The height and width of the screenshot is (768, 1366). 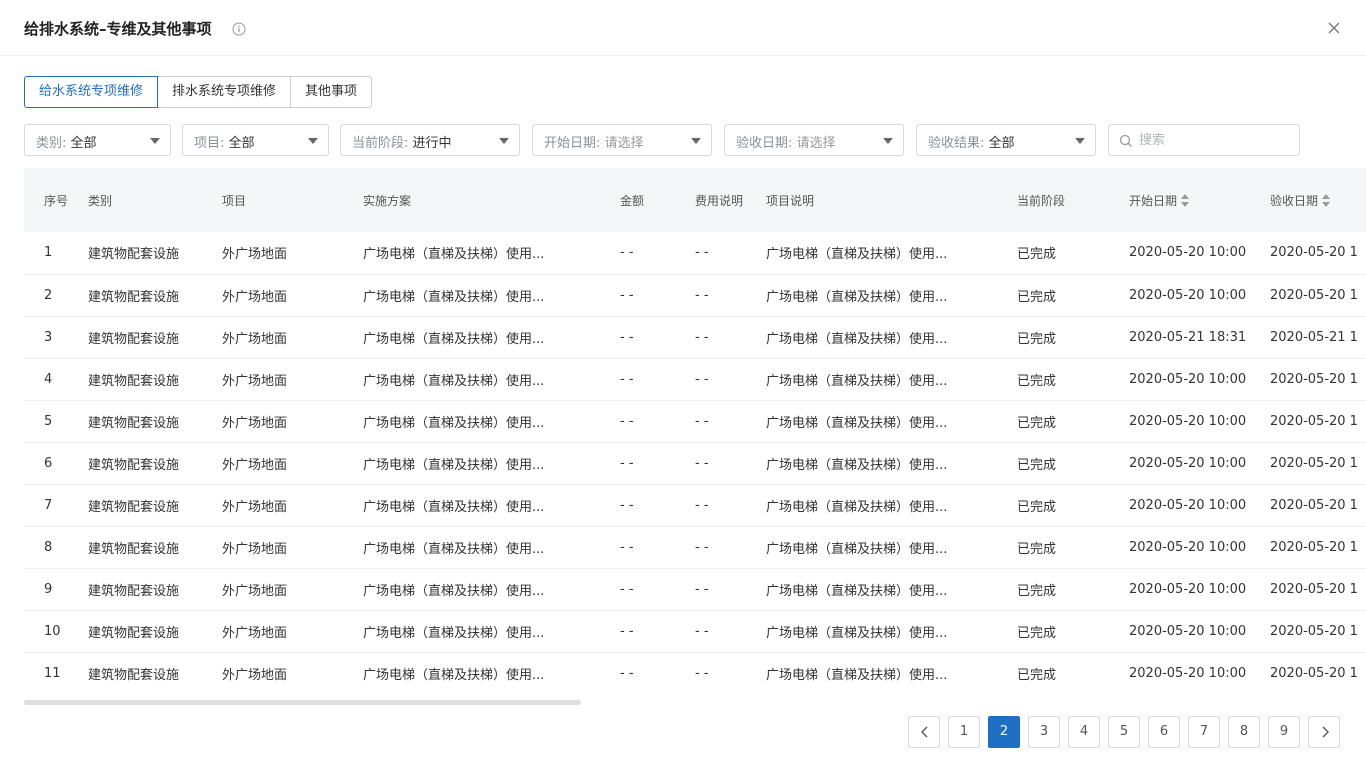 What do you see at coordinates (56, 200) in the screenshot?
I see `column-header-index: 序号` at bounding box center [56, 200].